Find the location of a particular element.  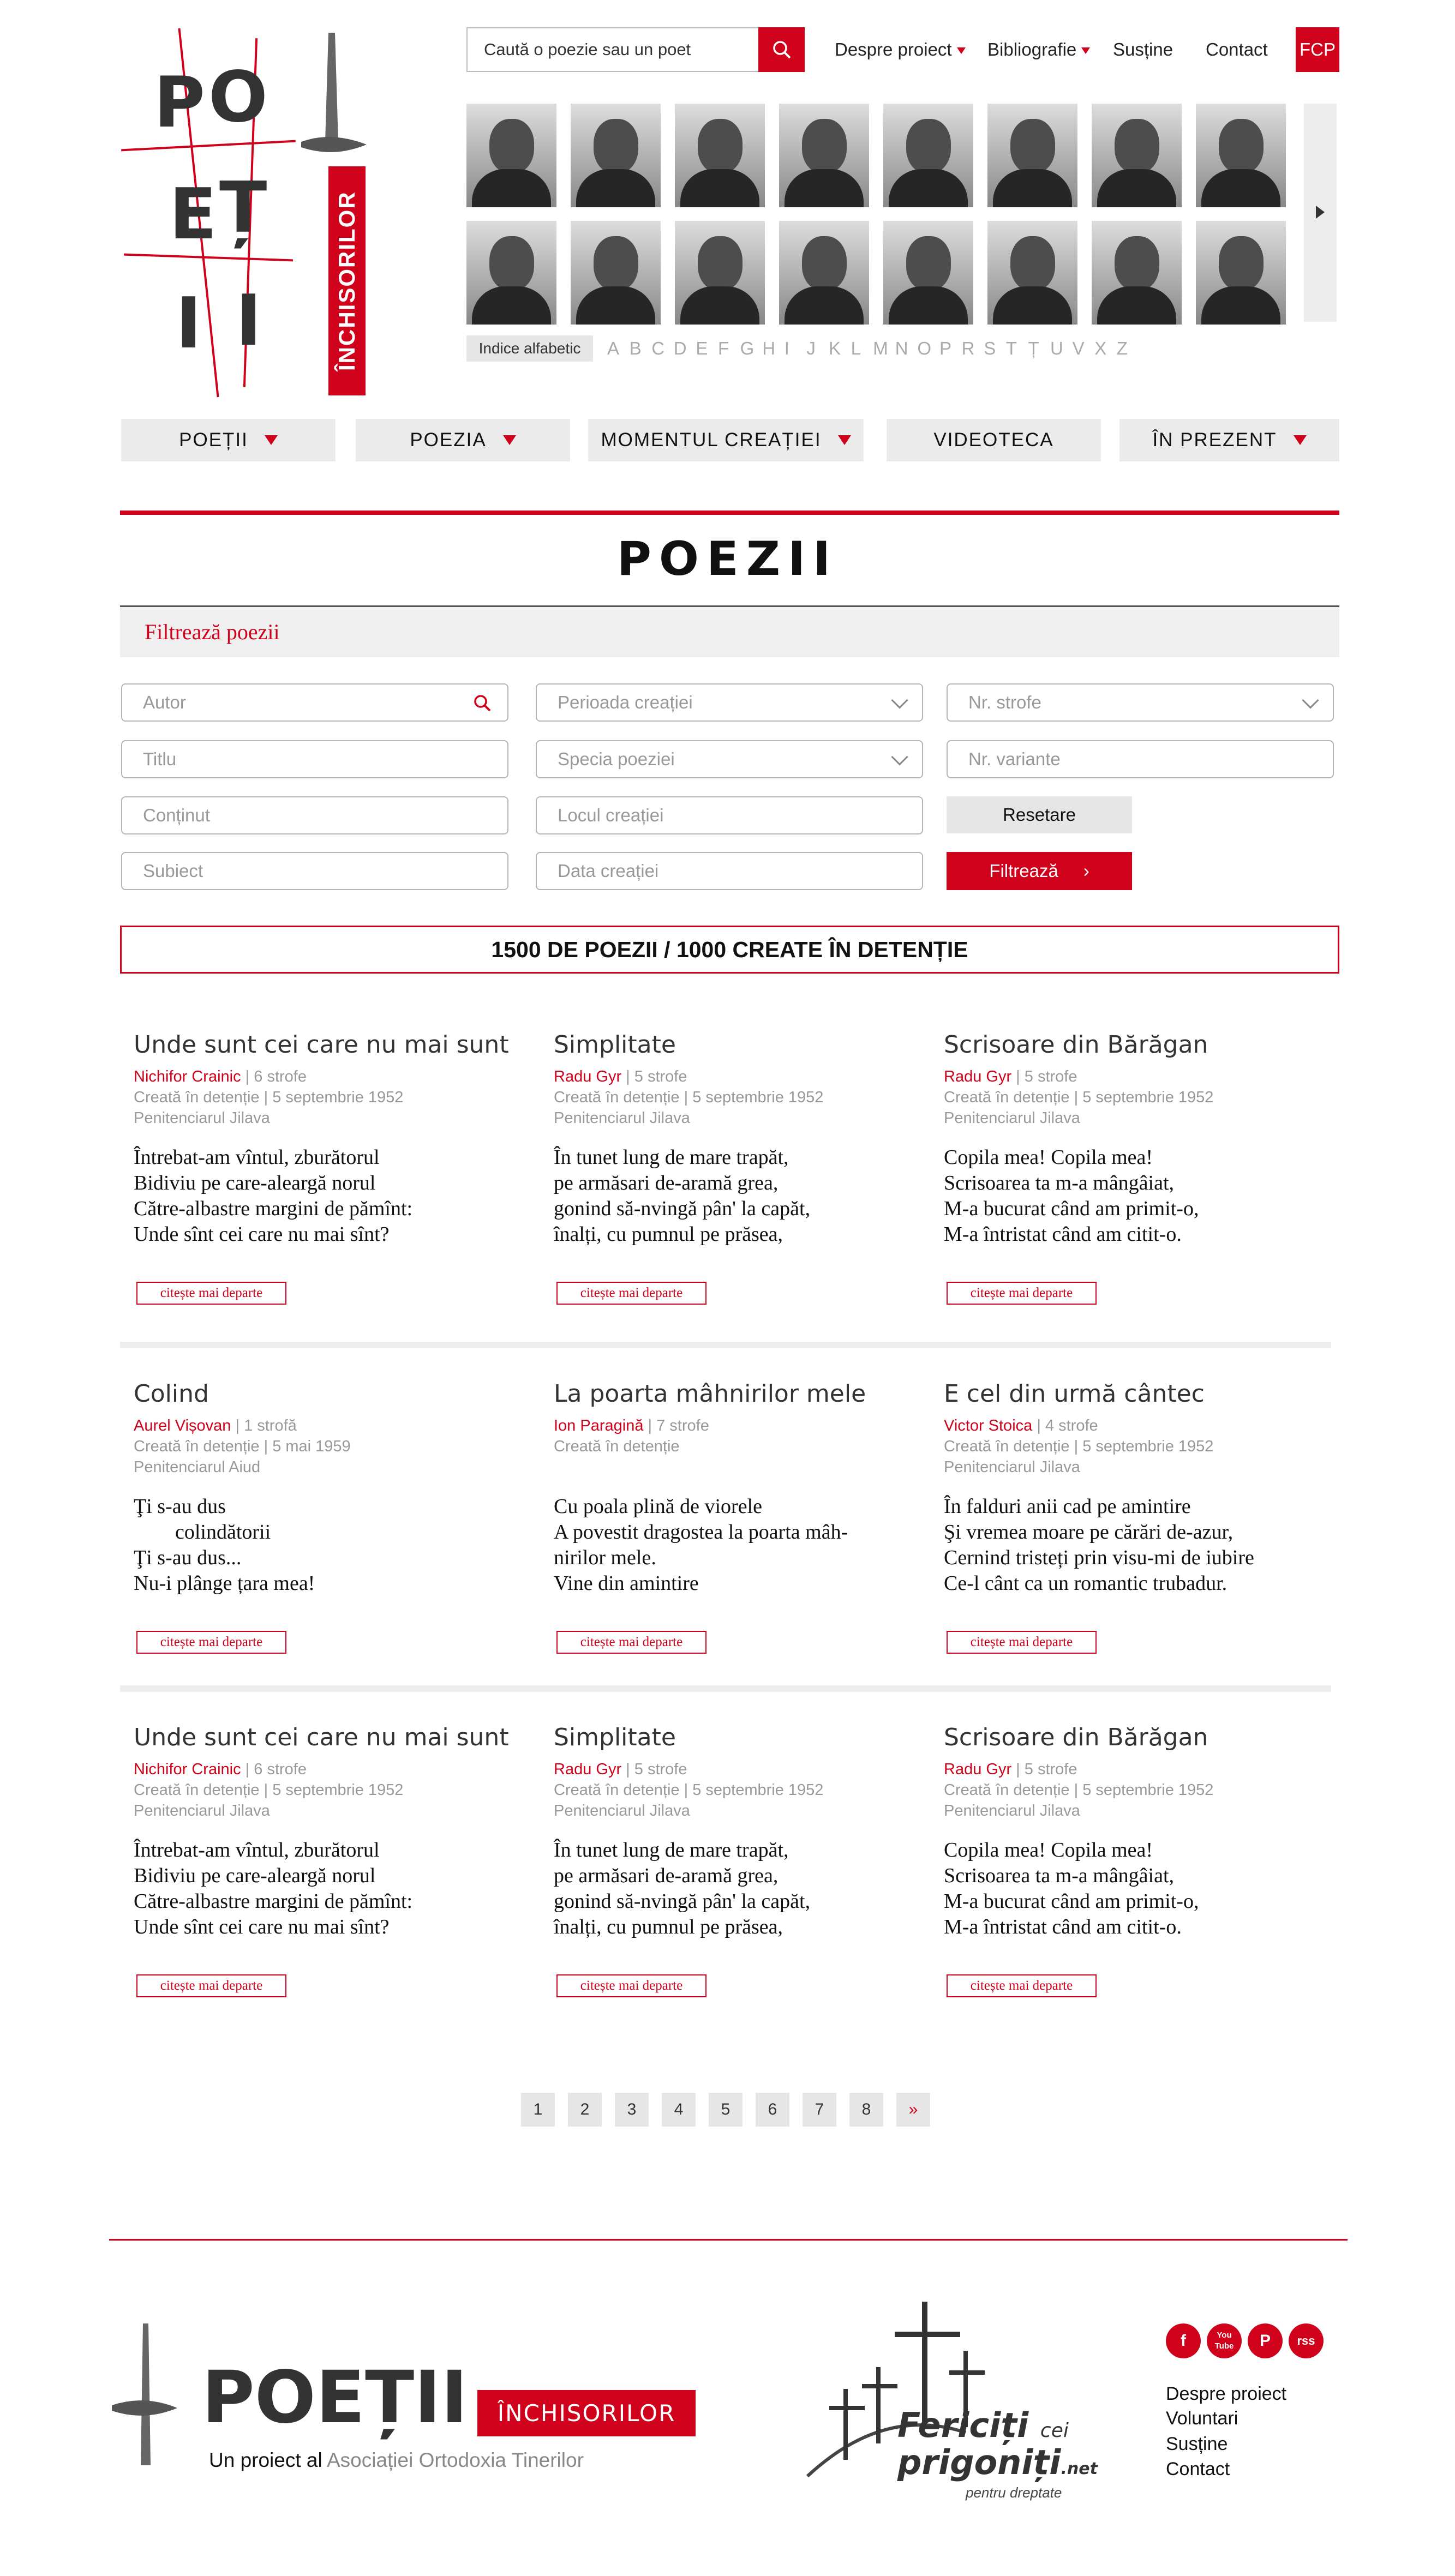

alphabet-letter: E is located at coordinates (702, 349).